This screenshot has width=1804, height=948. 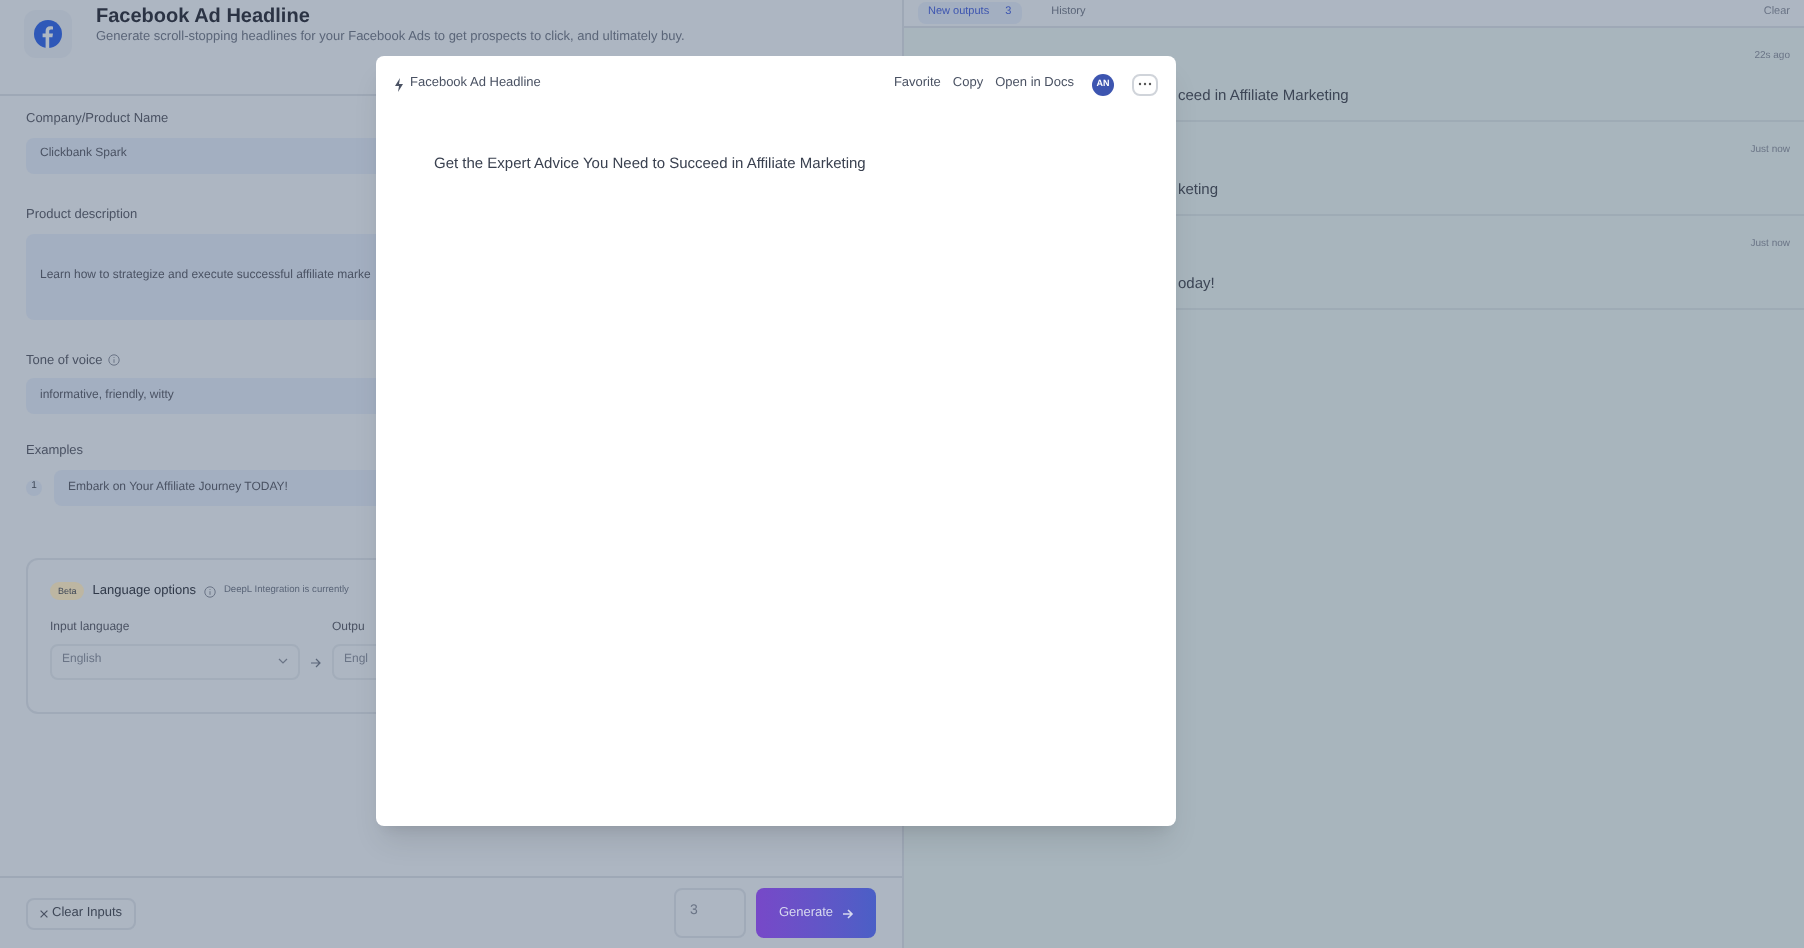 What do you see at coordinates (283, 661) in the screenshot?
I see `chevron-down-icon` at bounding box center [283, 661].